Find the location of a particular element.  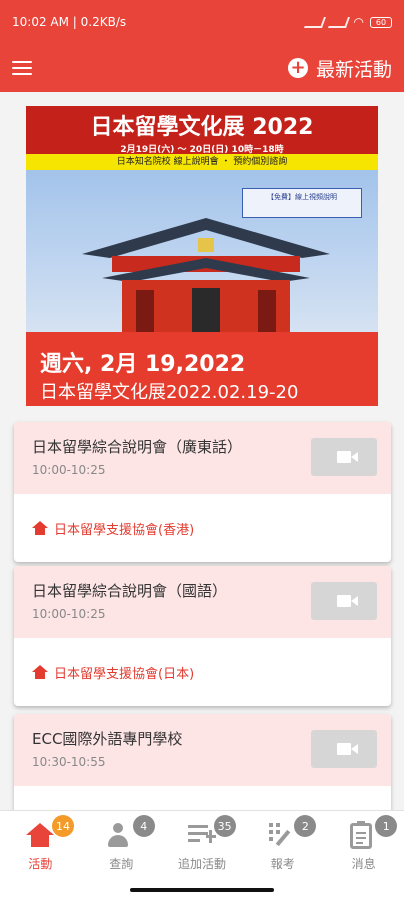

nav-inquiry: 4 查詢 is located at coordinates (121, 855).